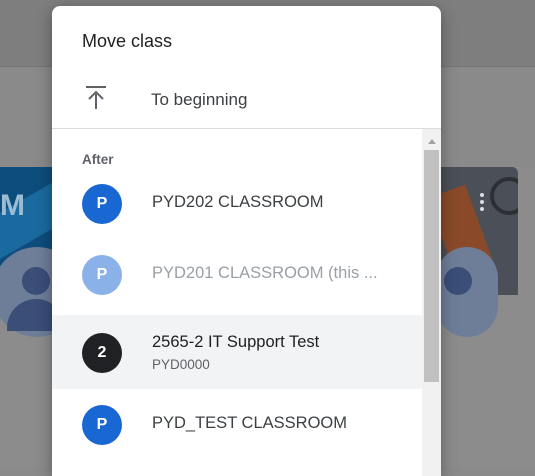  What do you see at coordinates (102, 353) in the screenshot?
I see `class-badge: 2` at bounding box center [102, 353].